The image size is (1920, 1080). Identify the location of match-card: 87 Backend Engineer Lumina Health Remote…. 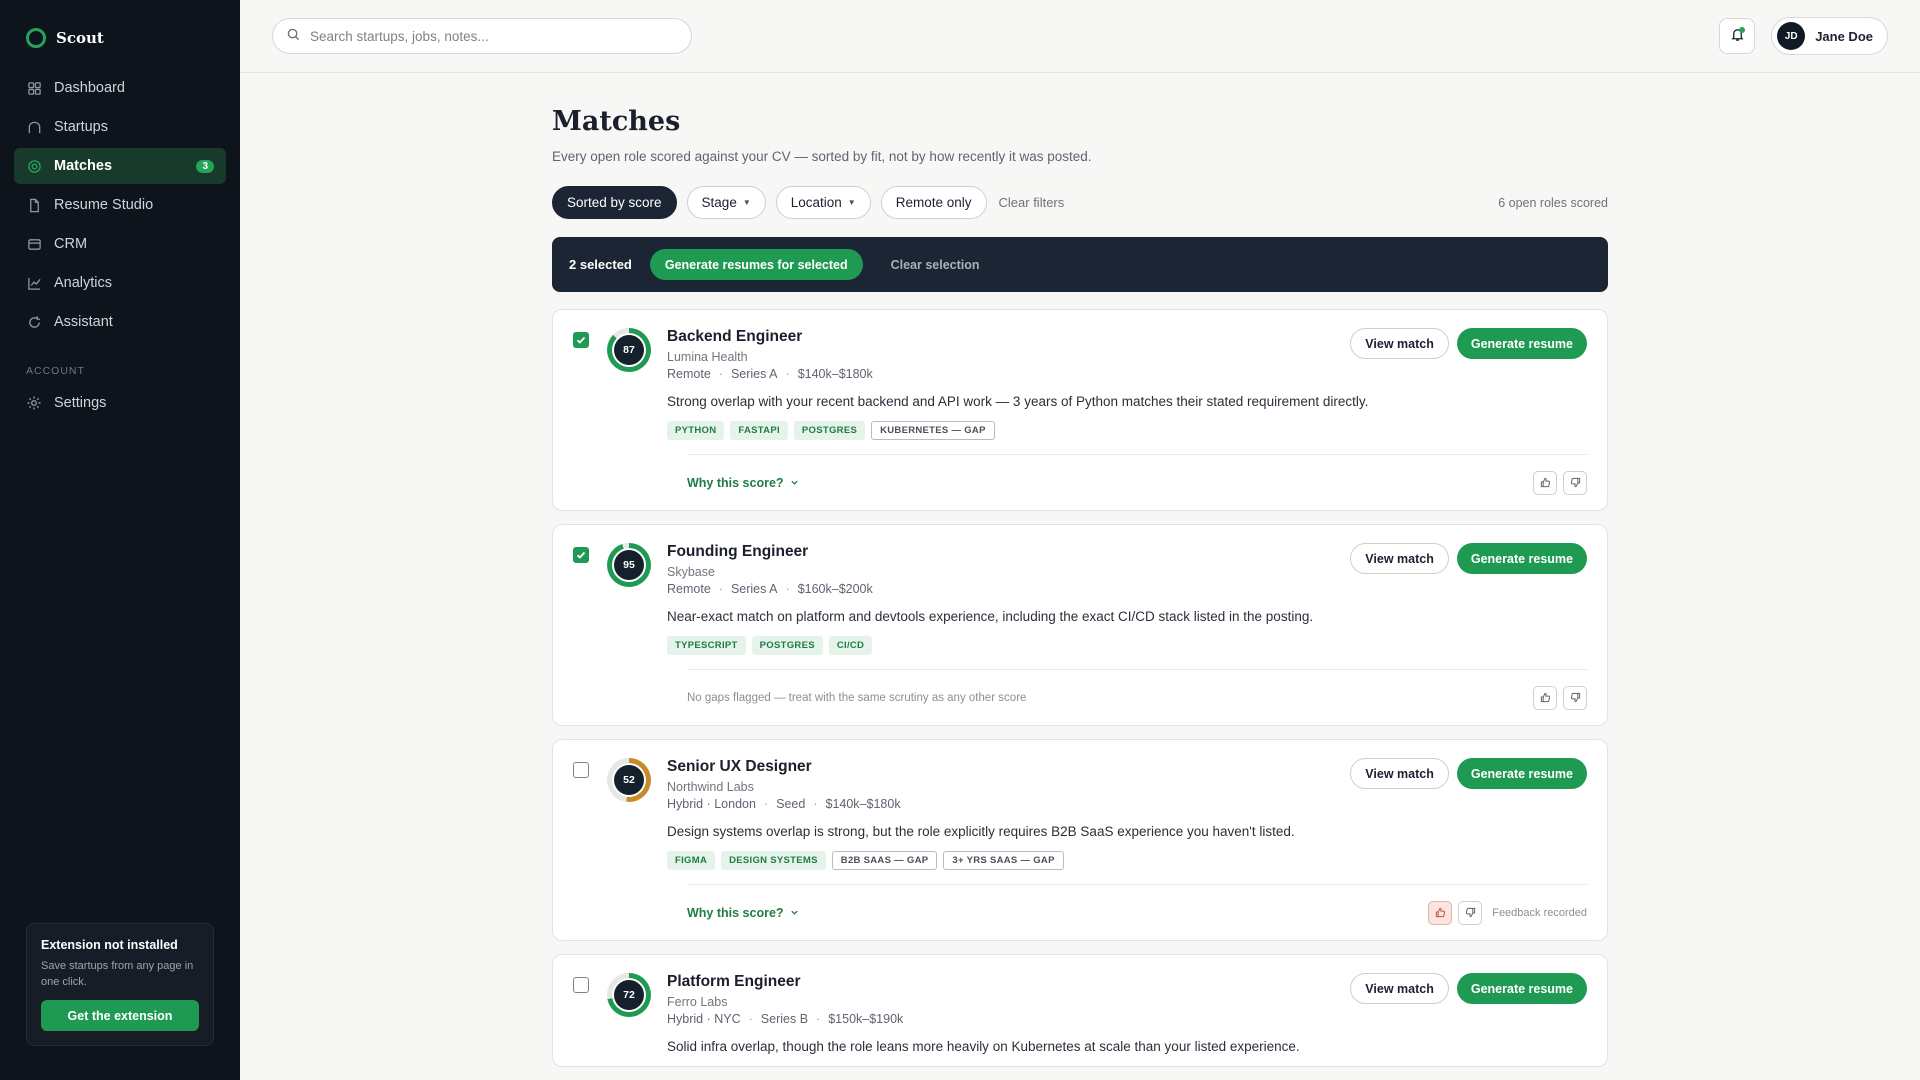
(1080, 410).